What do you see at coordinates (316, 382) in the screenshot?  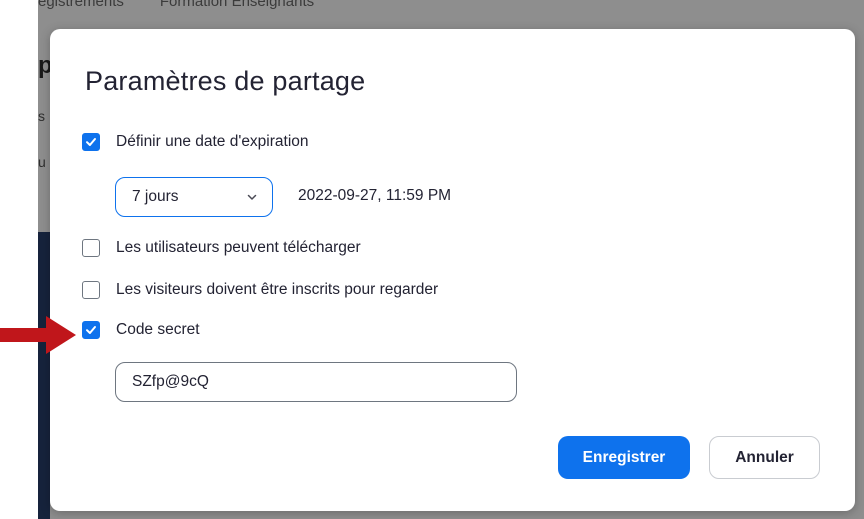 I see `passcode-input` at bounding box center [316, 382].